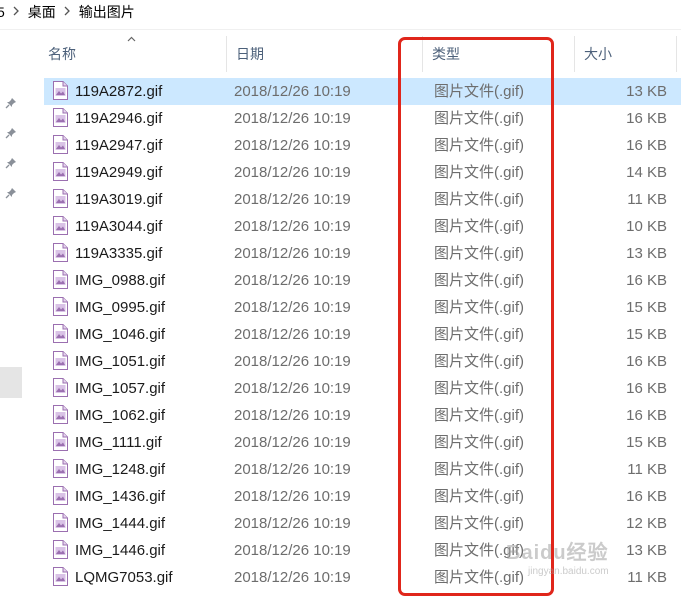 The width and height of the screenshot is (681, 600). I want to click on column-header: 名称 日期 类型 大小, so click(359, 54).